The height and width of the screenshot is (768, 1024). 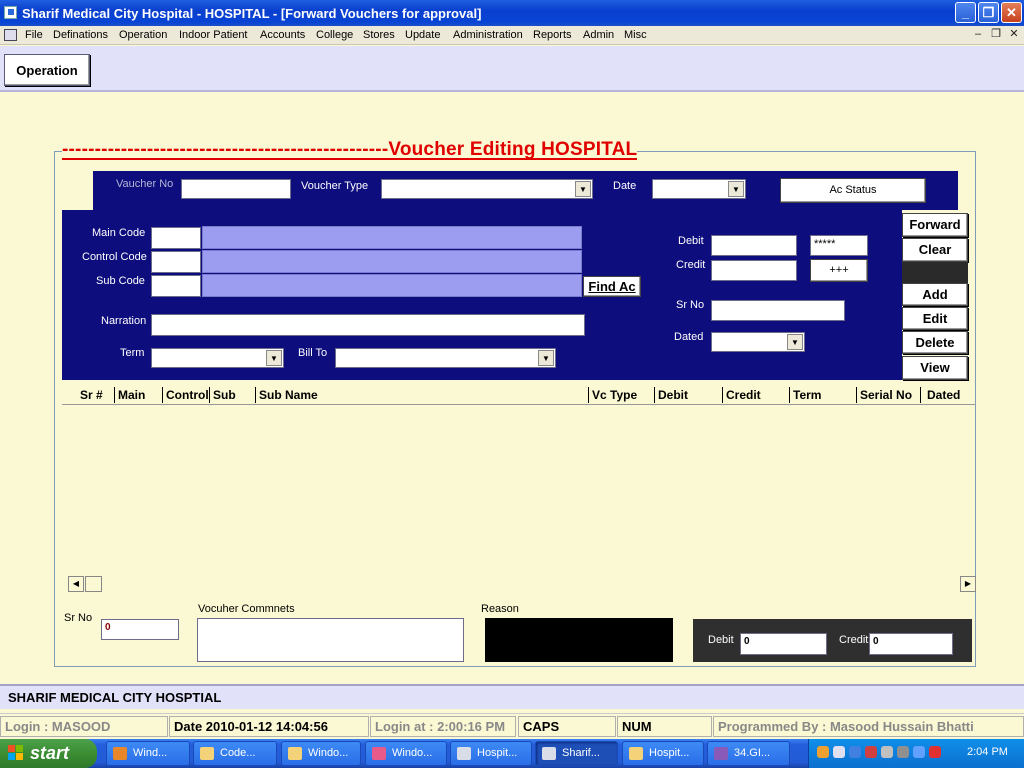 What do you see at coordinates (76, 584) in the screenshot?
I see `scroll-left-icon: ◀` at bounding box center [76, 584].